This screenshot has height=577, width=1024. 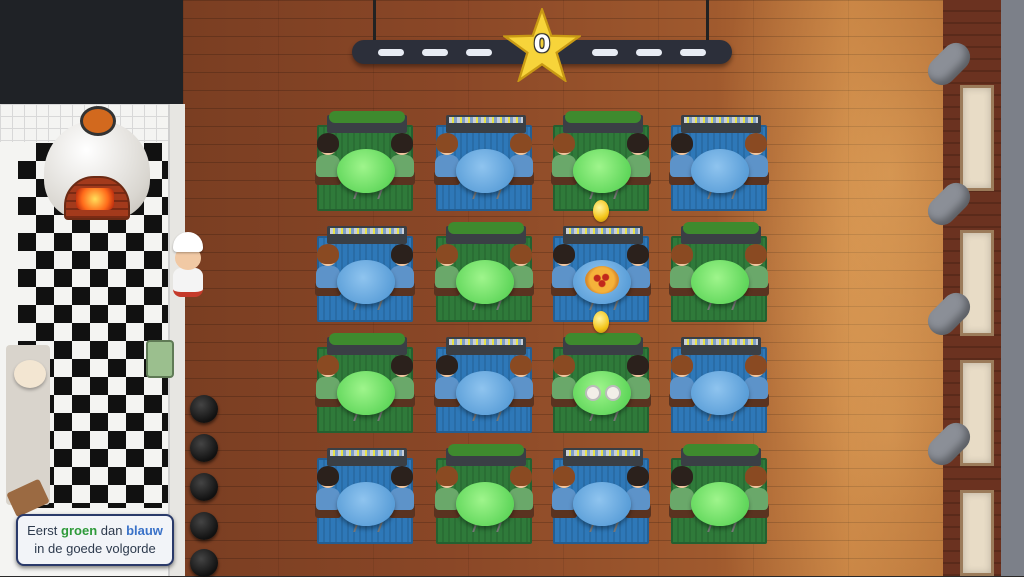 I want to click on brick-wall, so click(x=973, y=288).